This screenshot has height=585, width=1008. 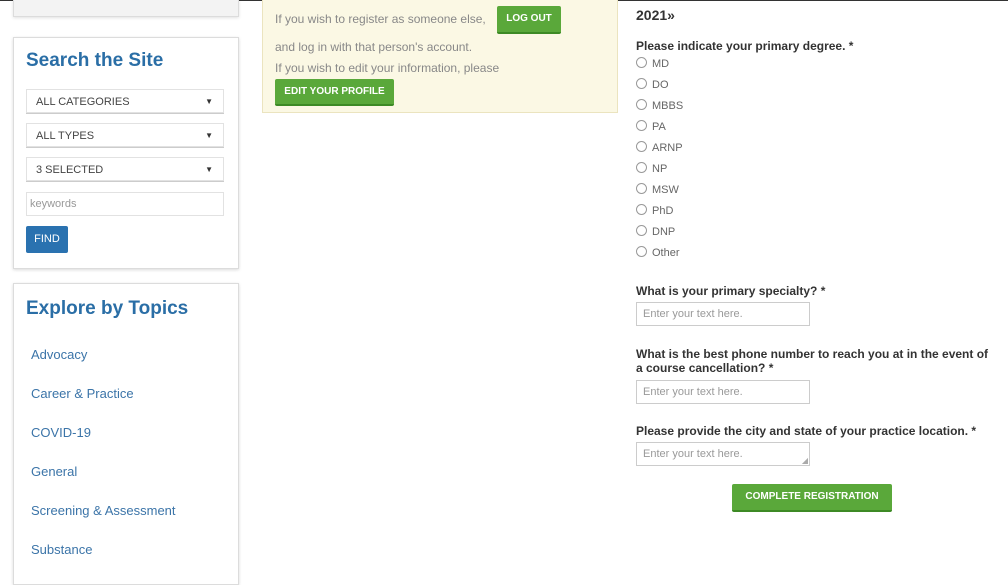 I want to click on complete-registration-button: COMPLETE REGISTRATION, so click(x=812, y=498).